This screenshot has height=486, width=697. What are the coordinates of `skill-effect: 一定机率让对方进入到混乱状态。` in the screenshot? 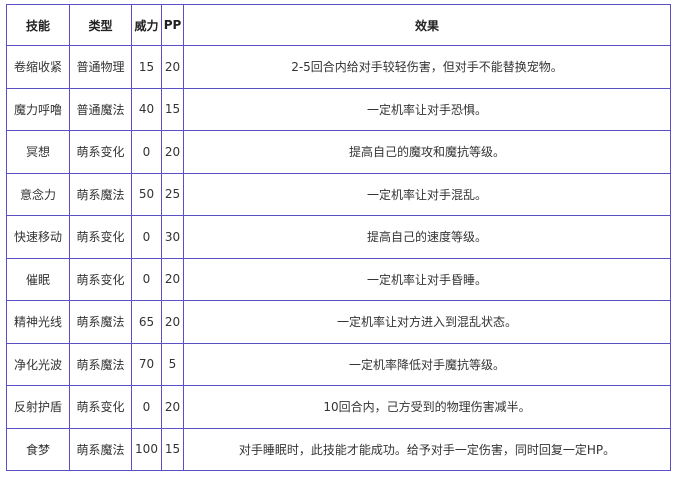 It's located at (427, 322).